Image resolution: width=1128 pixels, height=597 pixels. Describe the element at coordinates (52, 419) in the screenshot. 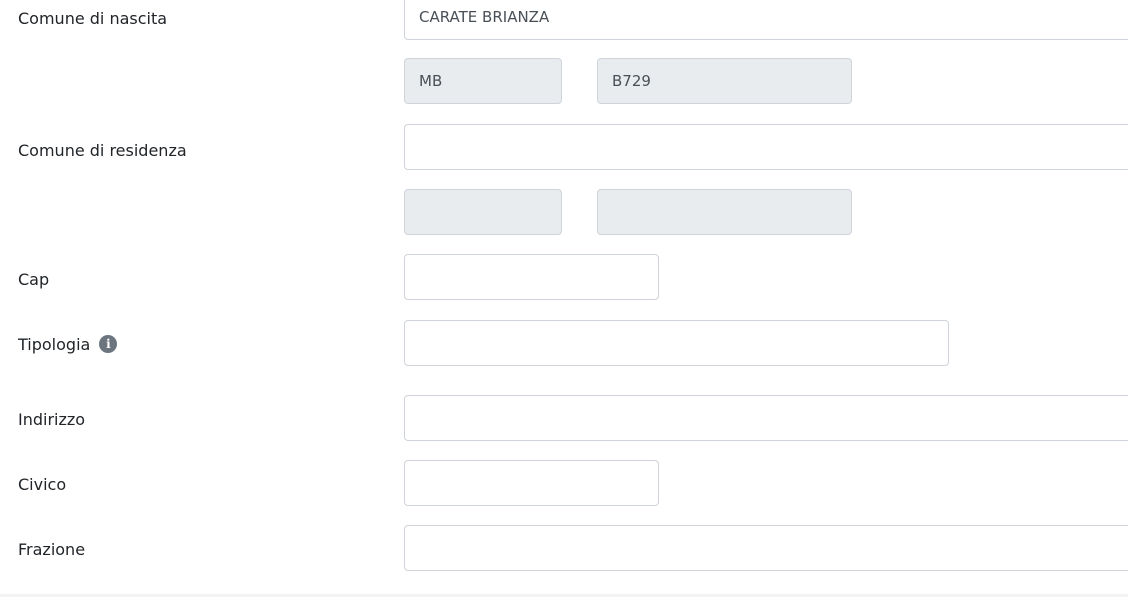

I see `indirizzo-label: Indirizzo` at that location.